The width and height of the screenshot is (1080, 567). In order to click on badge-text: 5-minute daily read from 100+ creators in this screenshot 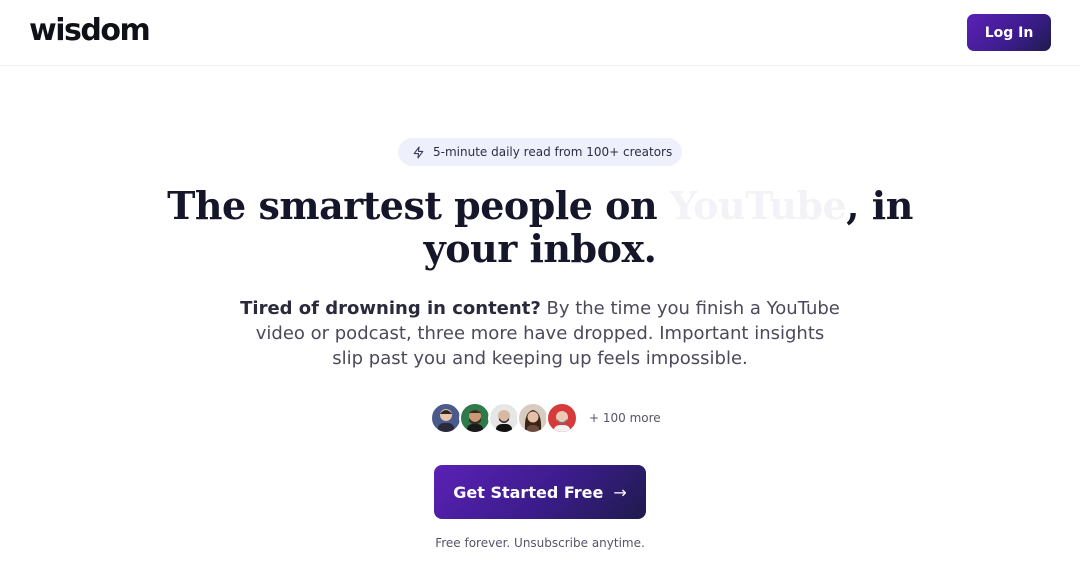, I will do `click(553, 152)`.